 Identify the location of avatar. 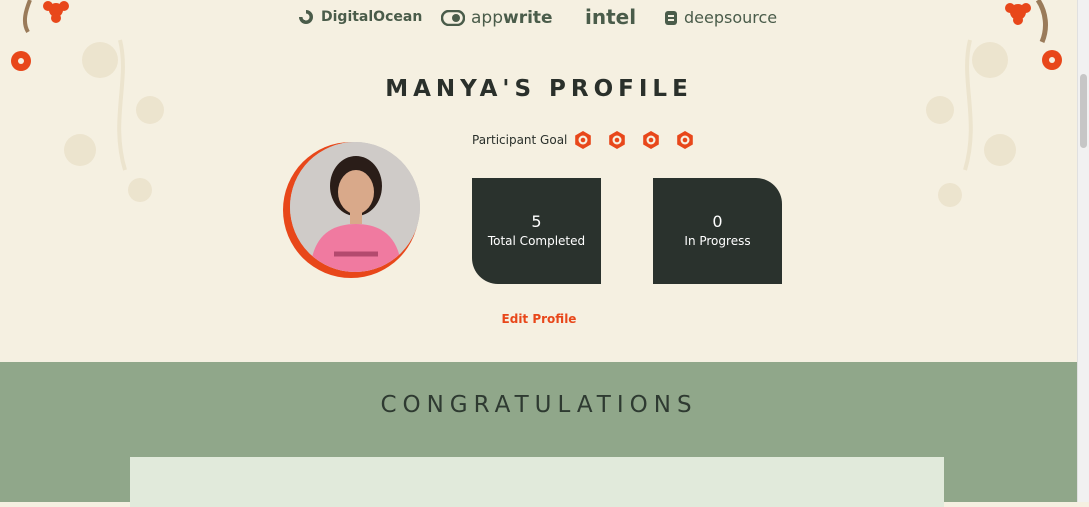
(353, 211).